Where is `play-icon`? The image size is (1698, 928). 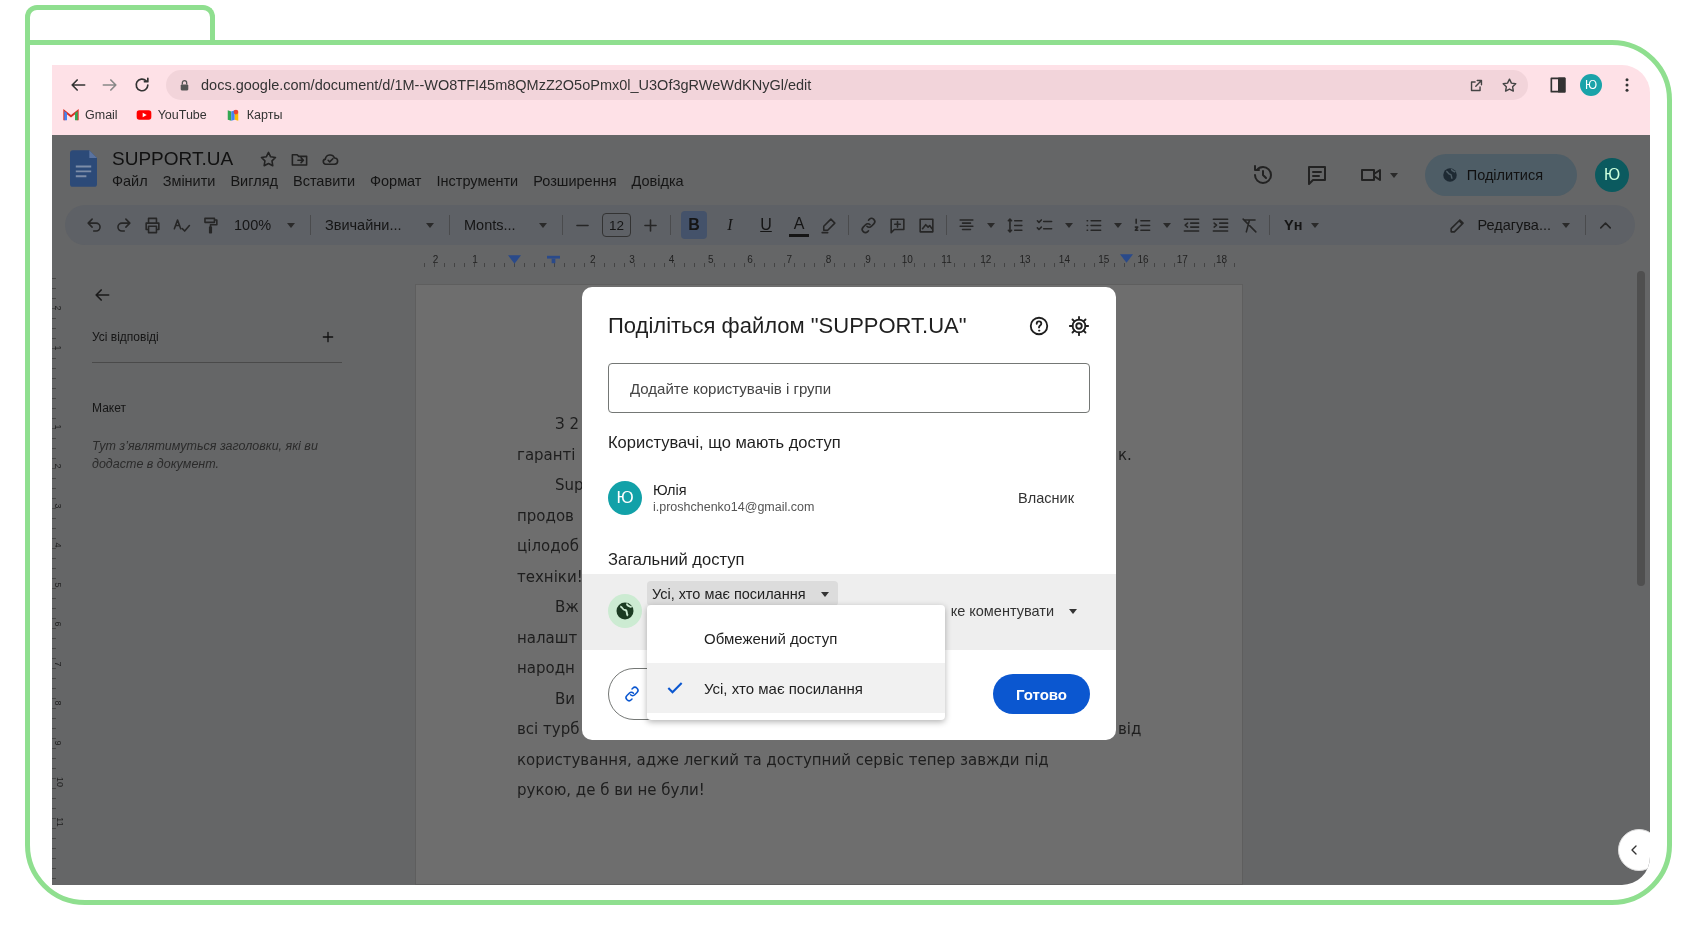
play-icon is located at coordinates (143, 115).